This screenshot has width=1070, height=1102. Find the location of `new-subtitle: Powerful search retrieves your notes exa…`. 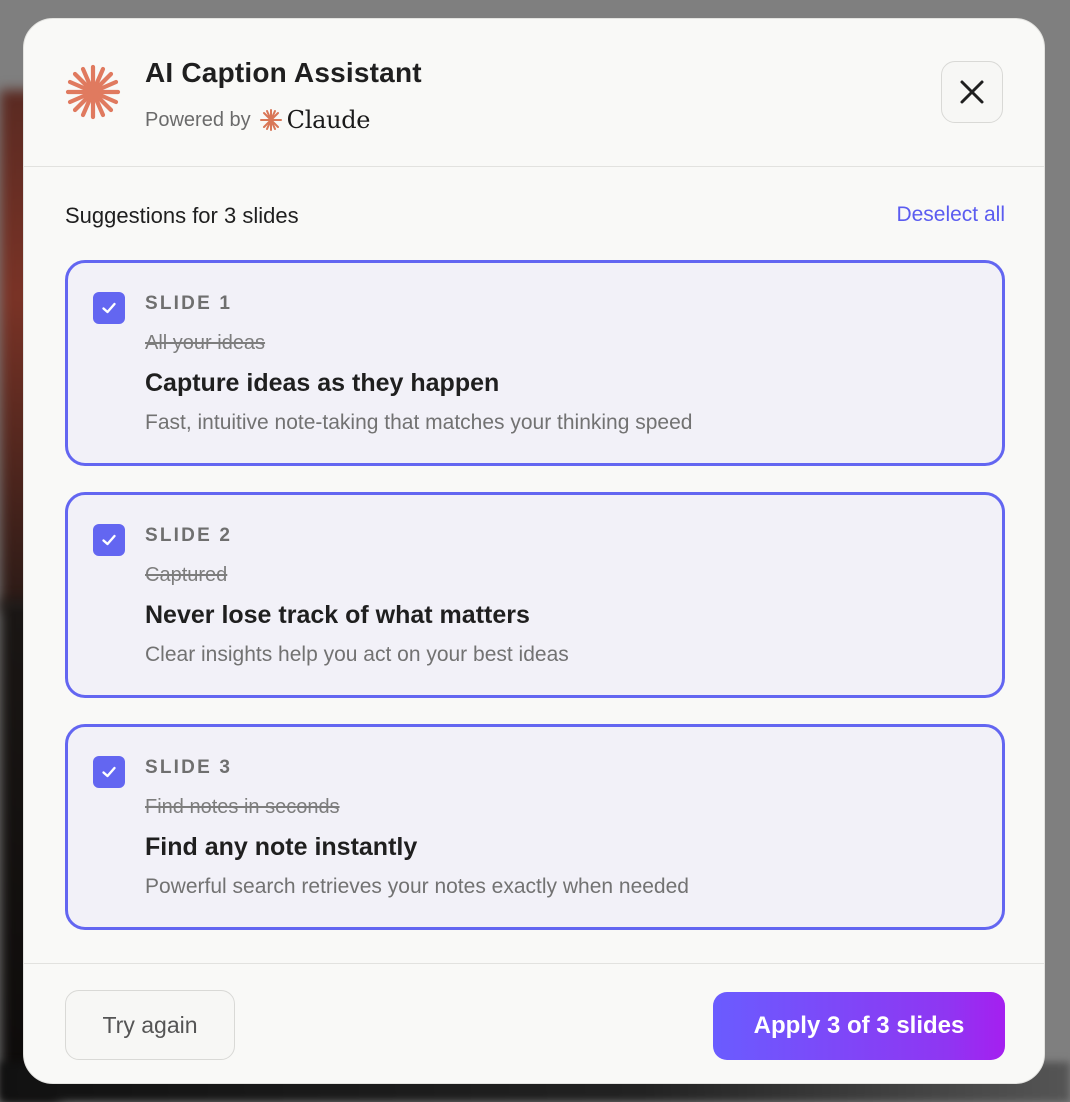

new-subtitle: Powerful search retrieves your notes exa… is located at coordinates (417, 886).